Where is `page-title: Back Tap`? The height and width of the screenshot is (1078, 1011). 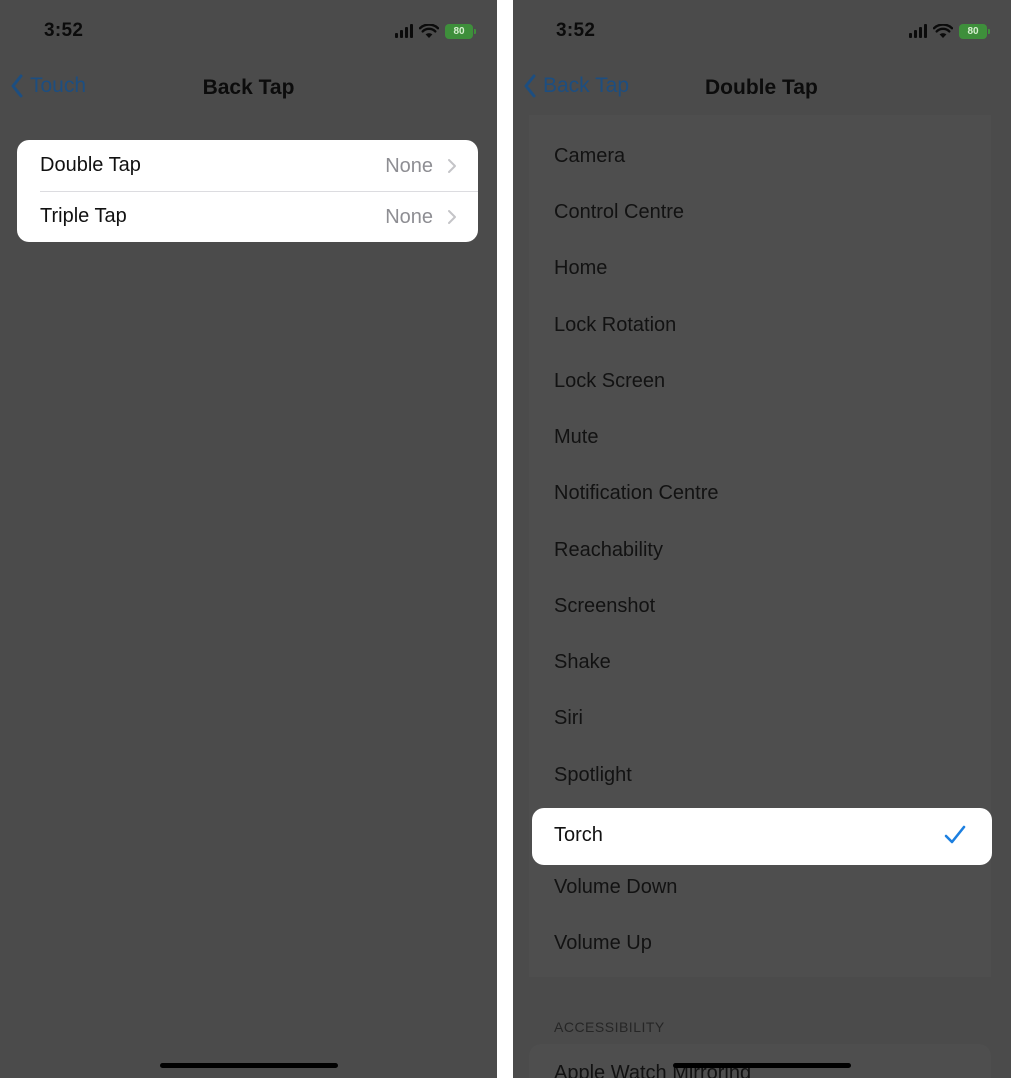
page-title: Back Tap is located at coordinates (248, 87).